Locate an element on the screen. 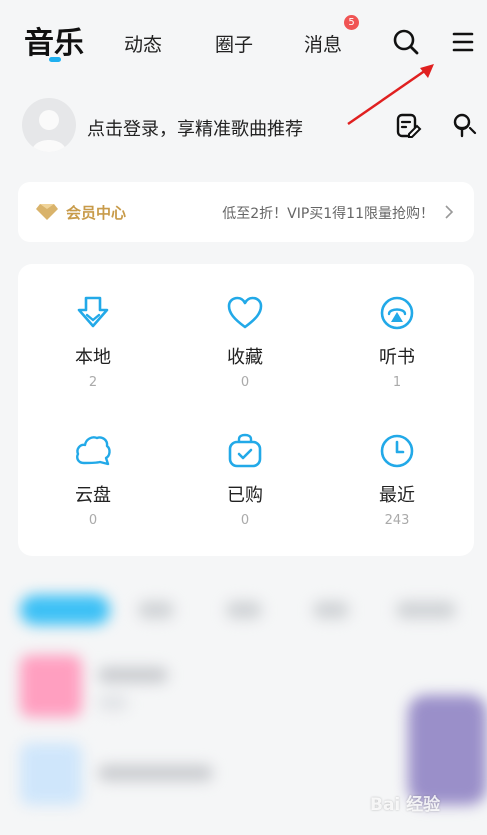 Image resolution: width=487 pixels, height=835 pixels. grid-item-favorites: 收藏 0 is located at coordinates (245, 354).